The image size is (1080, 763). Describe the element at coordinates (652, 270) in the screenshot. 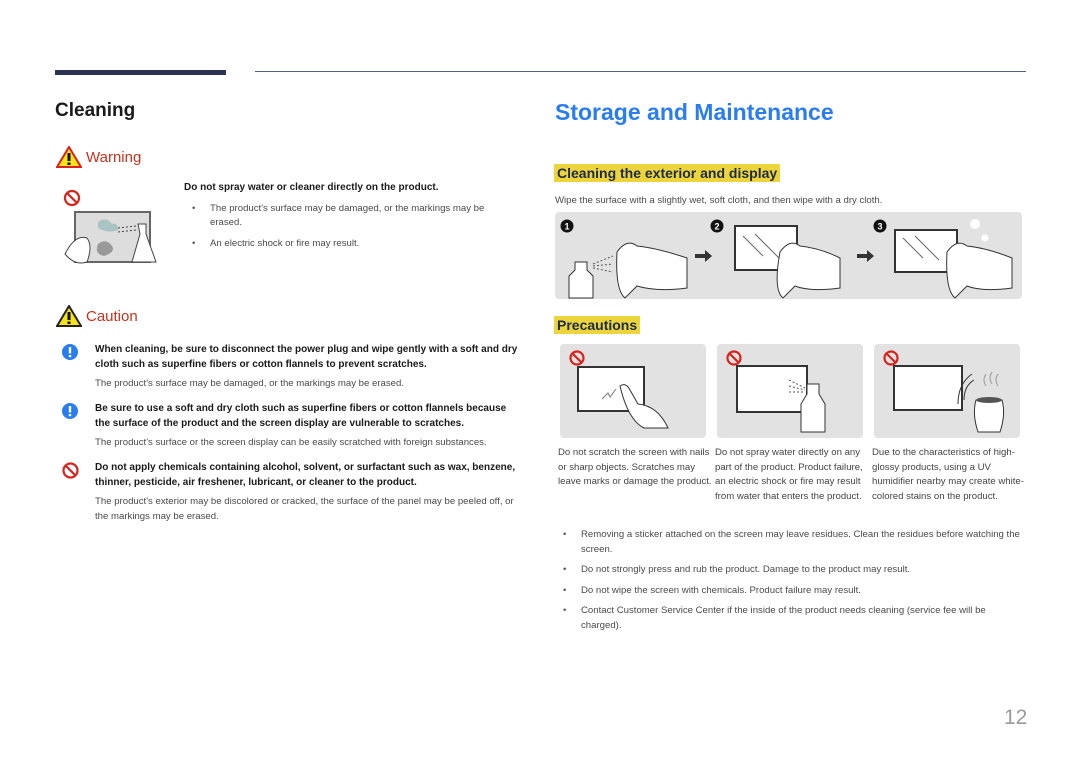

I see `hand-cloth-icon` at that location.